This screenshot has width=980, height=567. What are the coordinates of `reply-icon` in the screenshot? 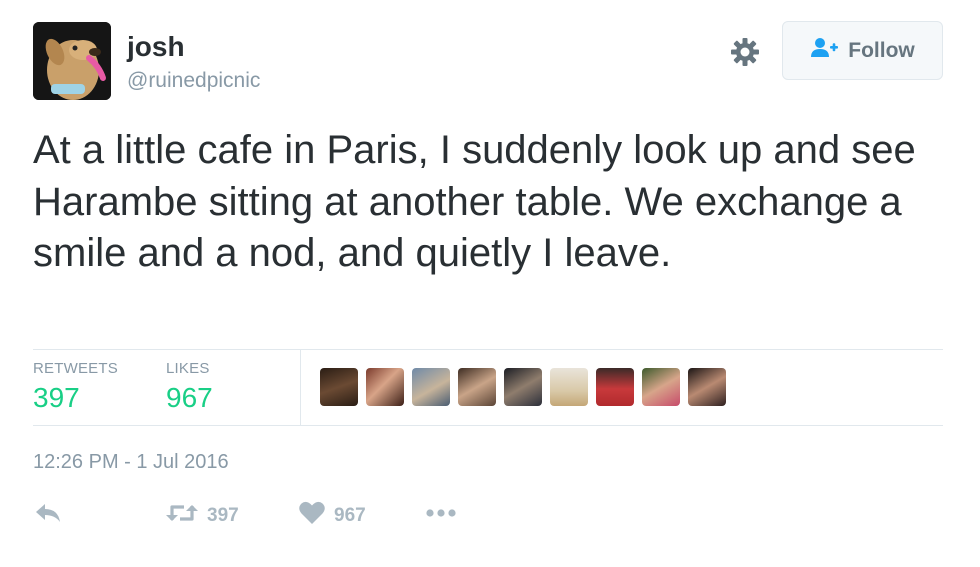 It's located at (48, 515).